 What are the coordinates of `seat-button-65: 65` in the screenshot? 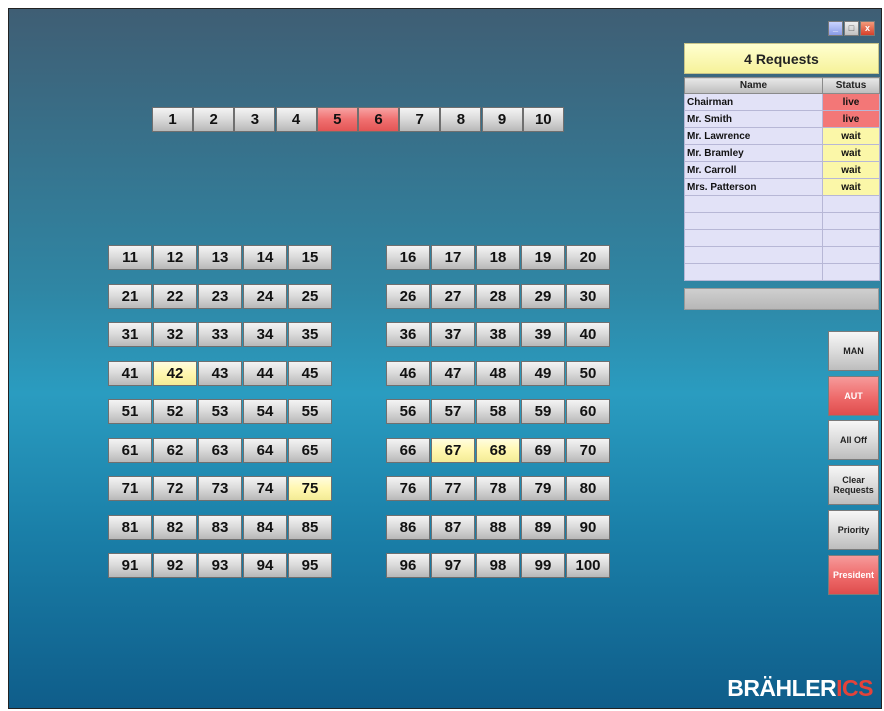 It's located at (310, 450).